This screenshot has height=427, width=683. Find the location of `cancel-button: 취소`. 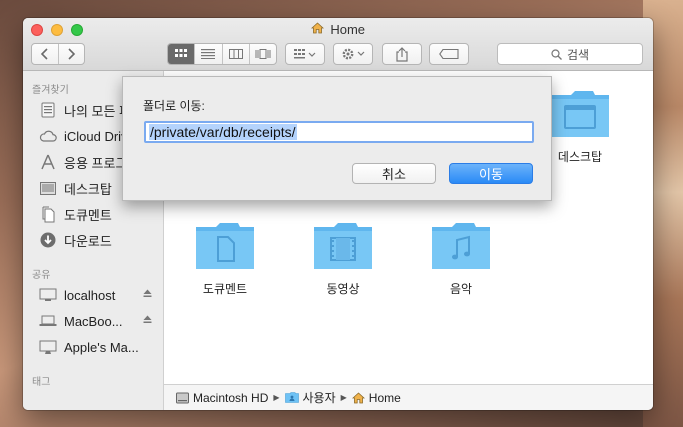

cancel-button: 취소 is located at coordinates (394, 173).